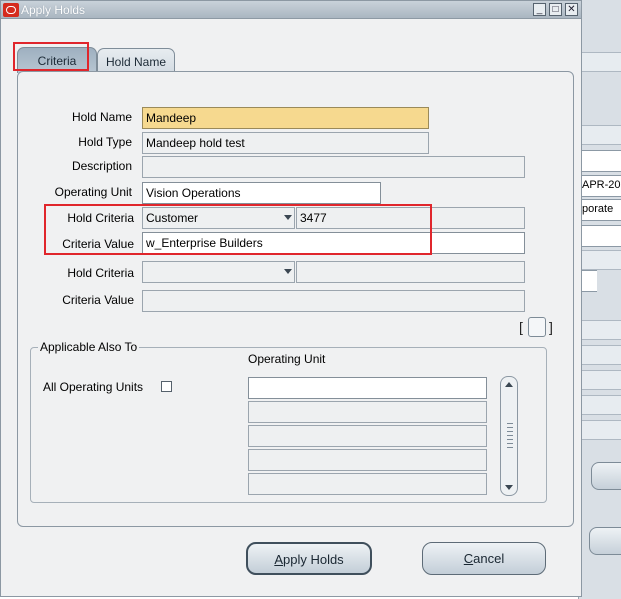  Describe the element at coordinates (571, 9) in the screenshot. I see `close-icon: ✕` at that location.